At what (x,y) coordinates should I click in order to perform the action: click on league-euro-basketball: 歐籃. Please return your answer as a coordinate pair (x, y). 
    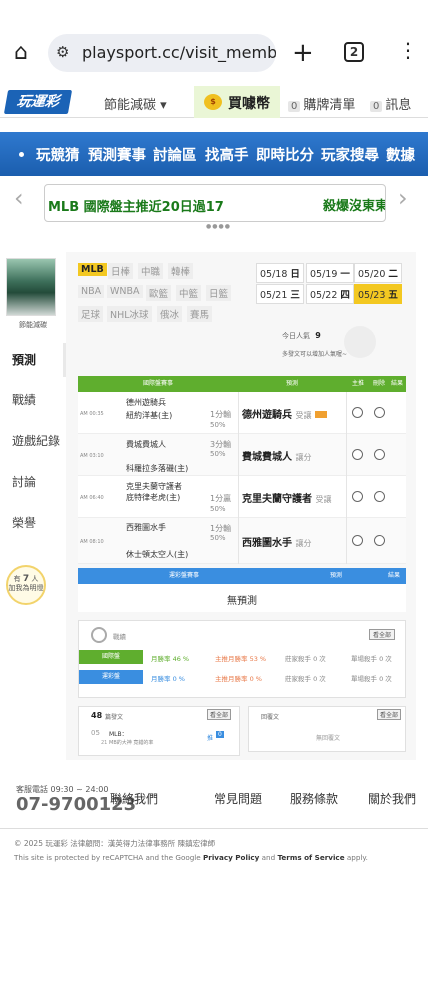
    Looking at the image, I should click on (159, 293).